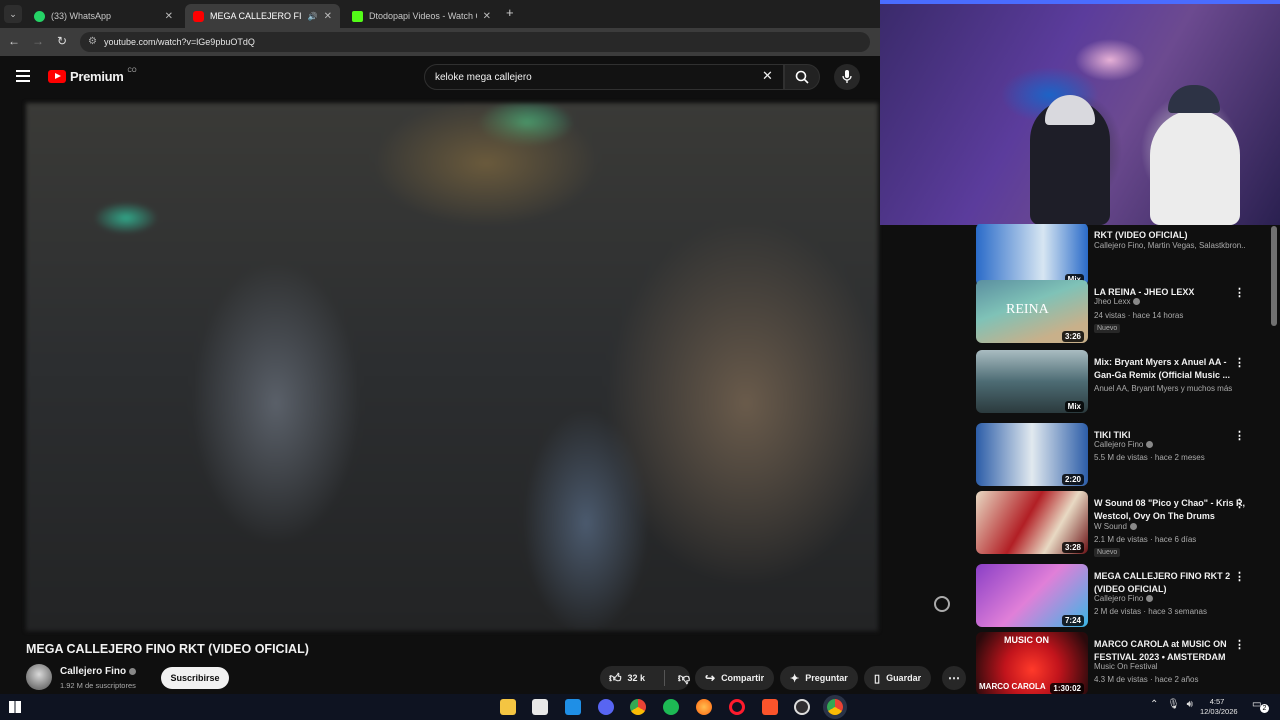 The width and height of the screenshot is (1280, 720). I want to click on discord-icon, so click(606, 707).